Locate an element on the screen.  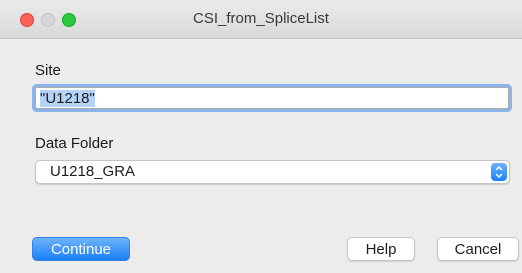
site-input-value: "U1218" is located at coordinates (67, 98).